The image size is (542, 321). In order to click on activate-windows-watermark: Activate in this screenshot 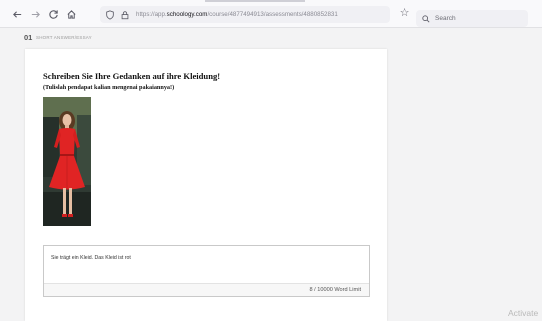, I will do `click(523, 313)`.